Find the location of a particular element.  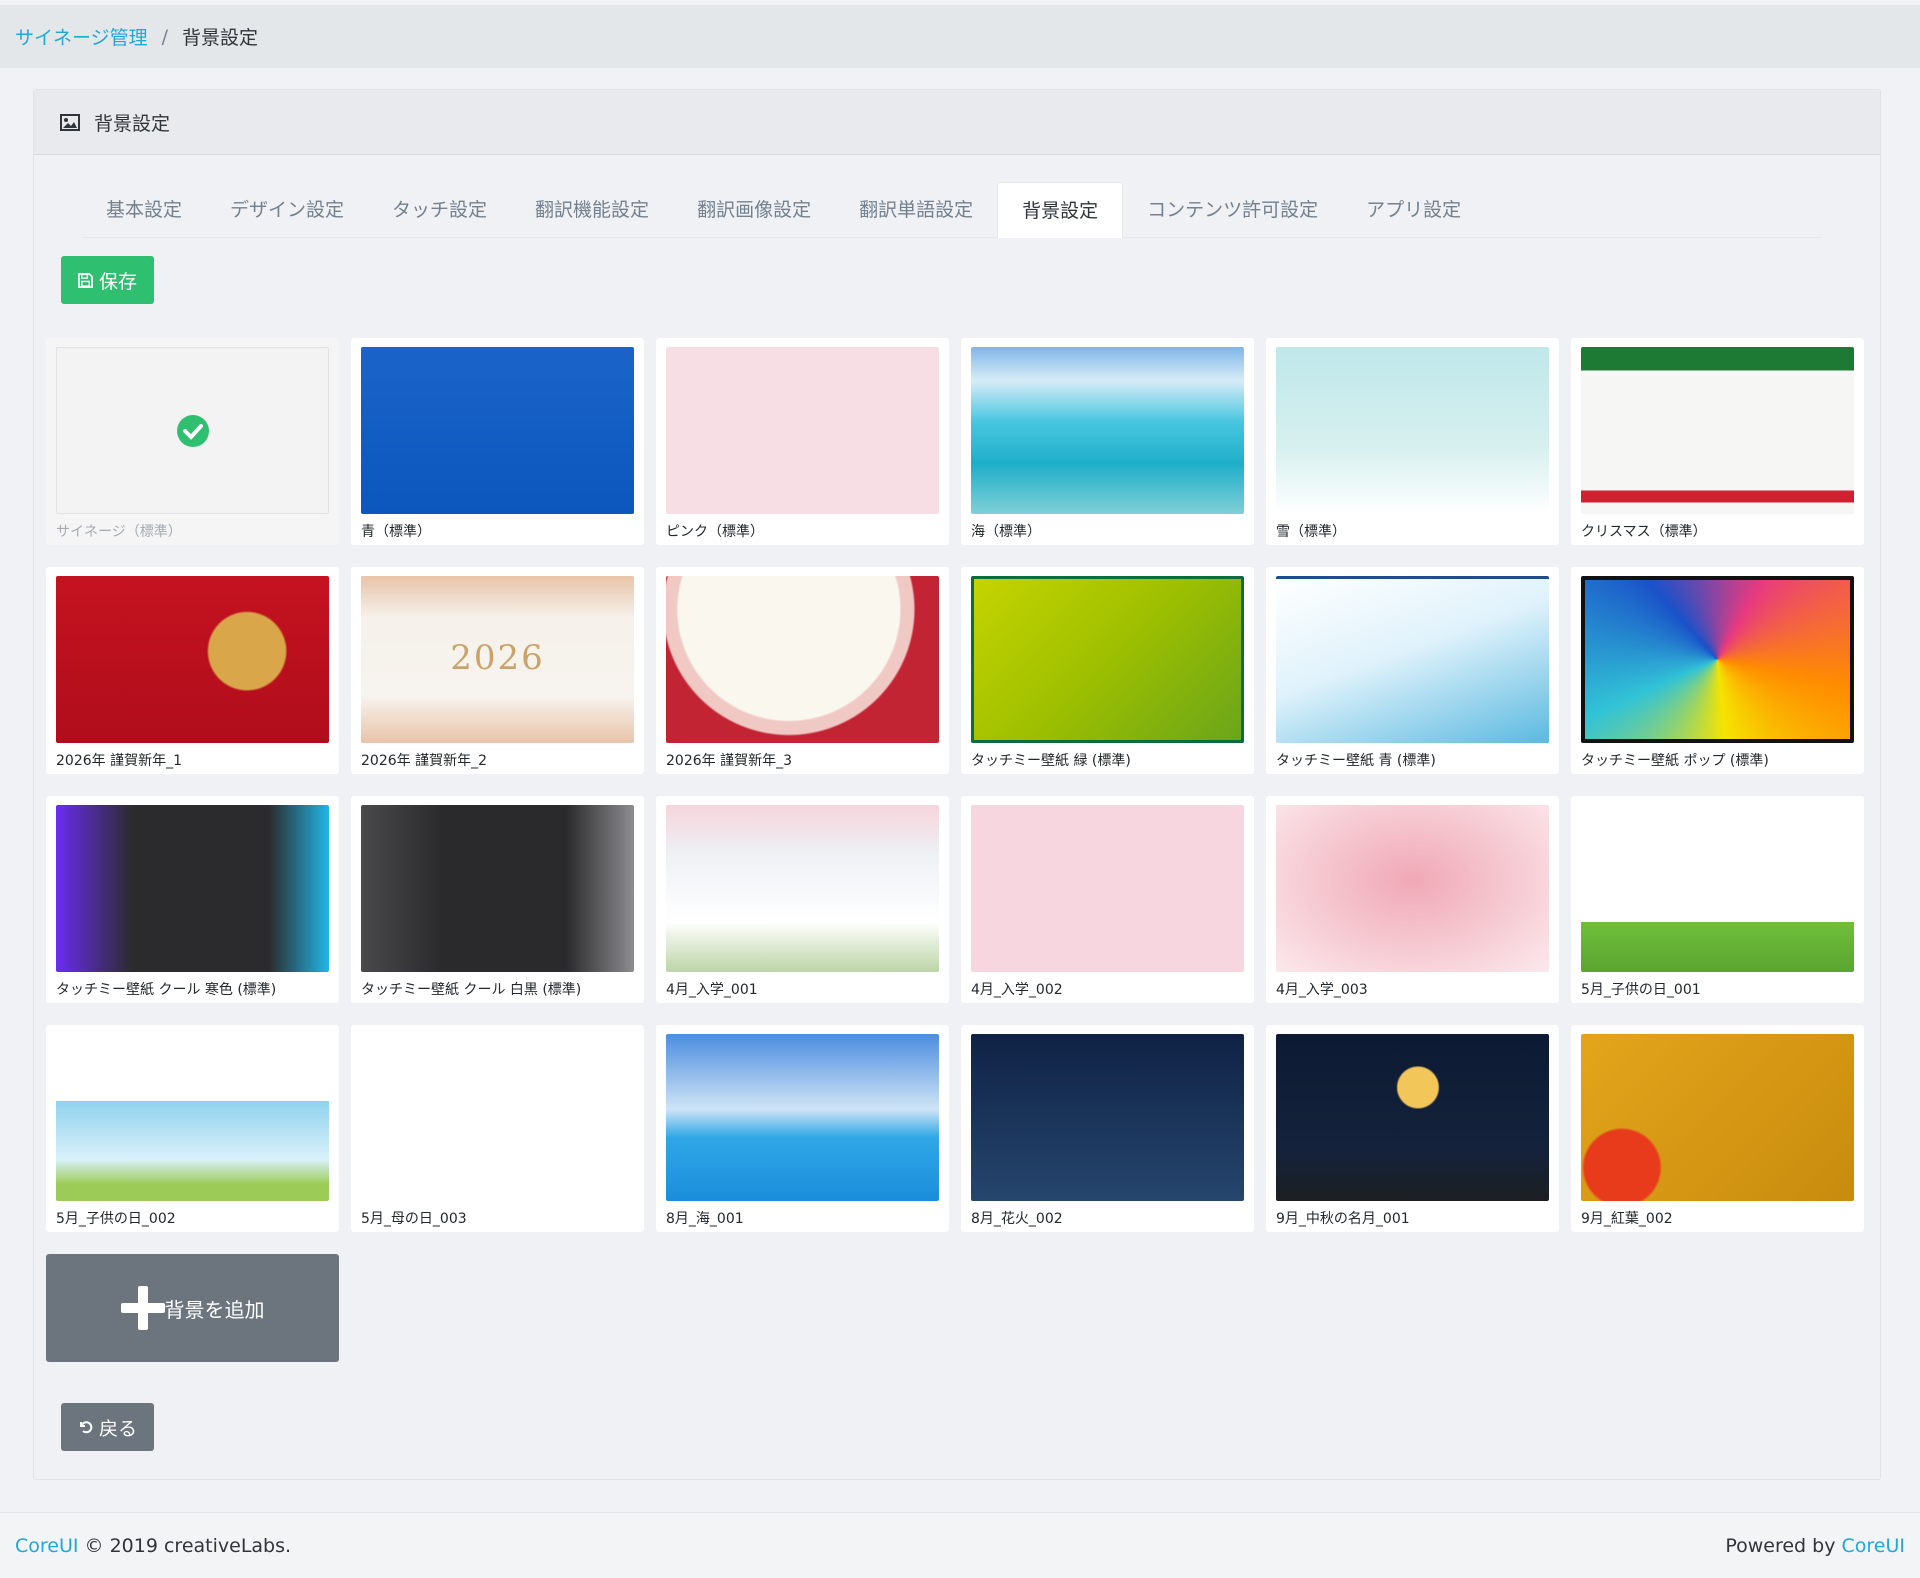

background-label: 2026年 謹賀新年_2 is located at coordinates (424, 761).